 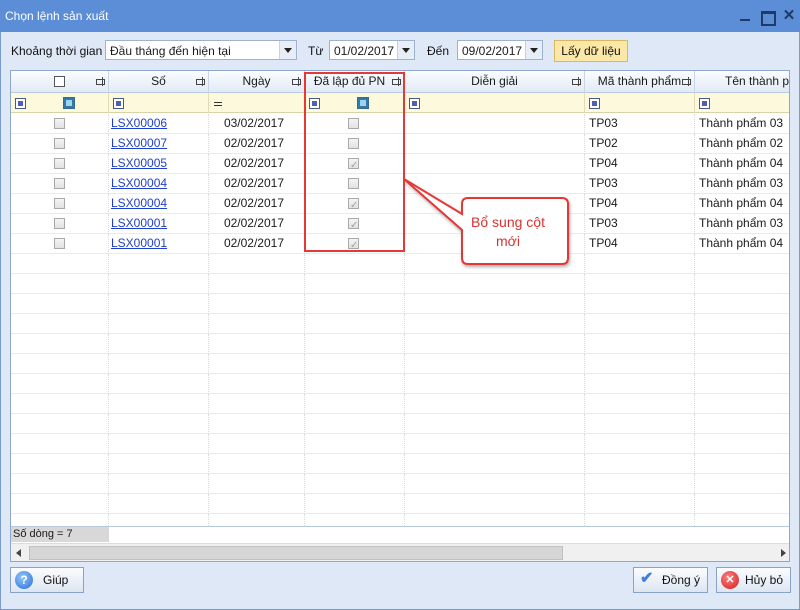 I want to click on header-ma-tp: Mã thành phẩm, so click(x=640, y=82).